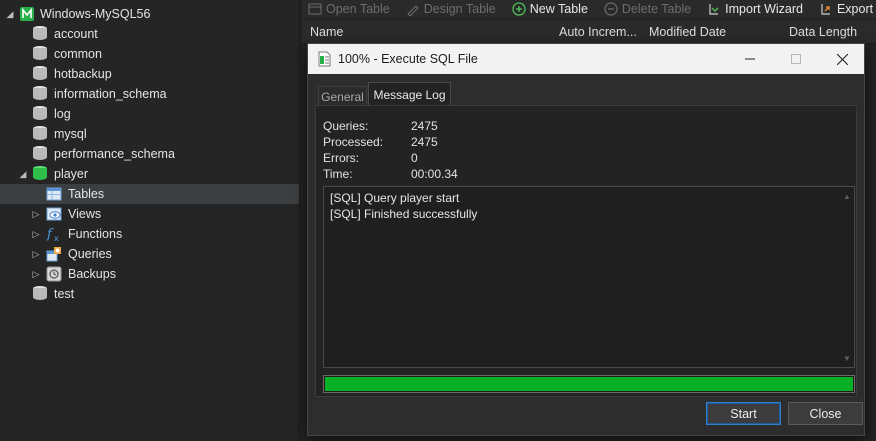  Describe the element at coordinates (85, 214) in the screenshot. I see `tree-item-label: Views` at that location.